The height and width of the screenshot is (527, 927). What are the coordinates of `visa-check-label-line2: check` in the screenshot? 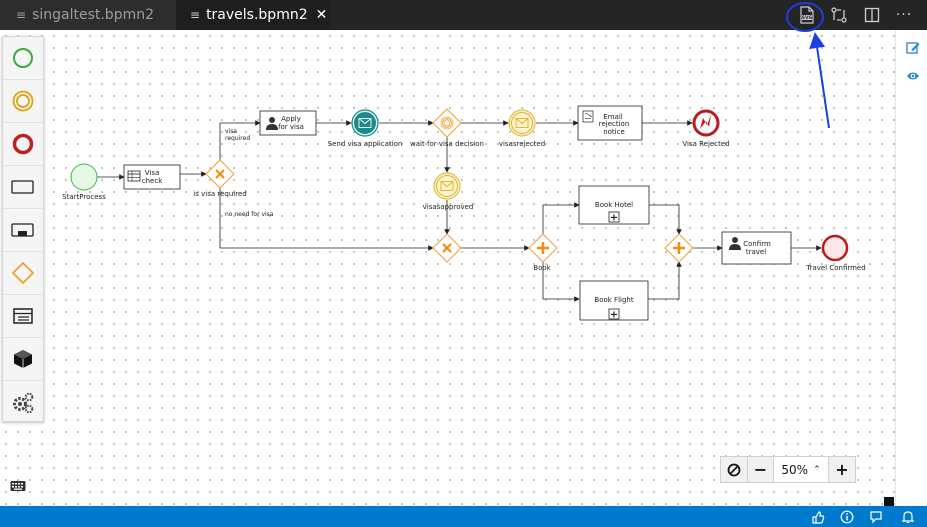 It's located at (152, 181).